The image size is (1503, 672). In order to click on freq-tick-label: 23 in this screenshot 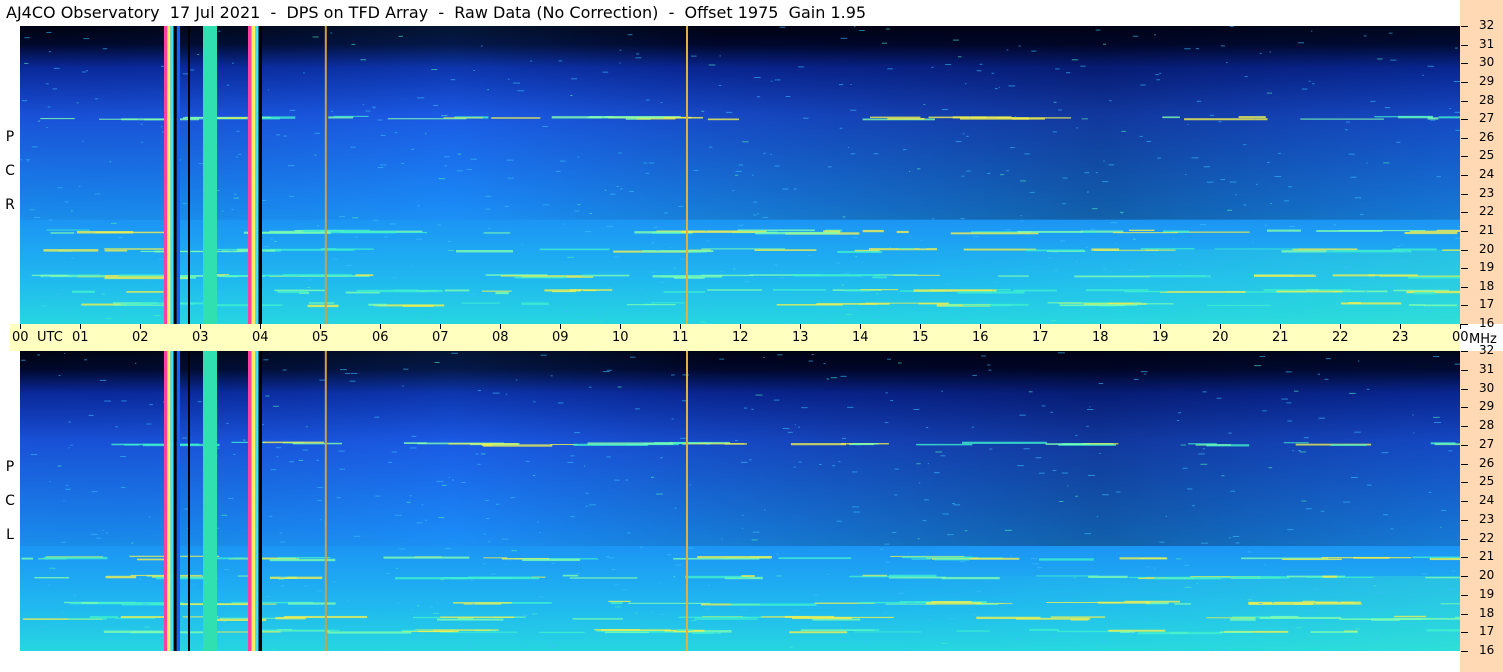, I will do `click(1487, 192)`.